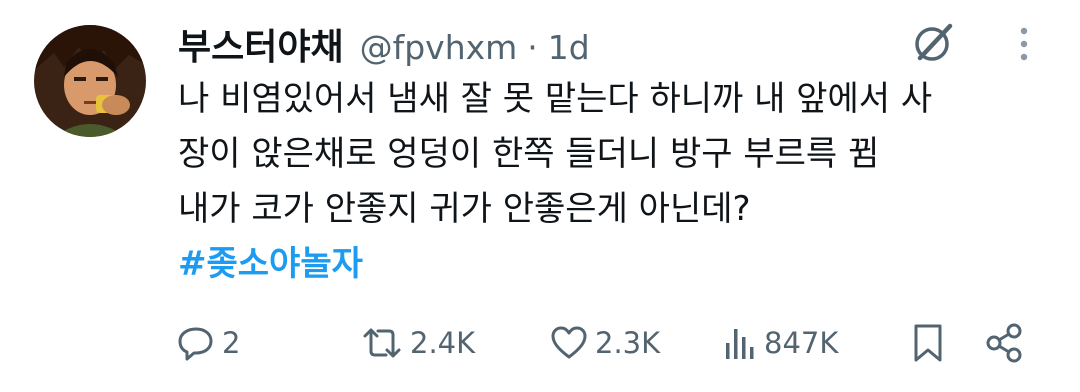  I want to click on reply-icon, so click(195, 344).